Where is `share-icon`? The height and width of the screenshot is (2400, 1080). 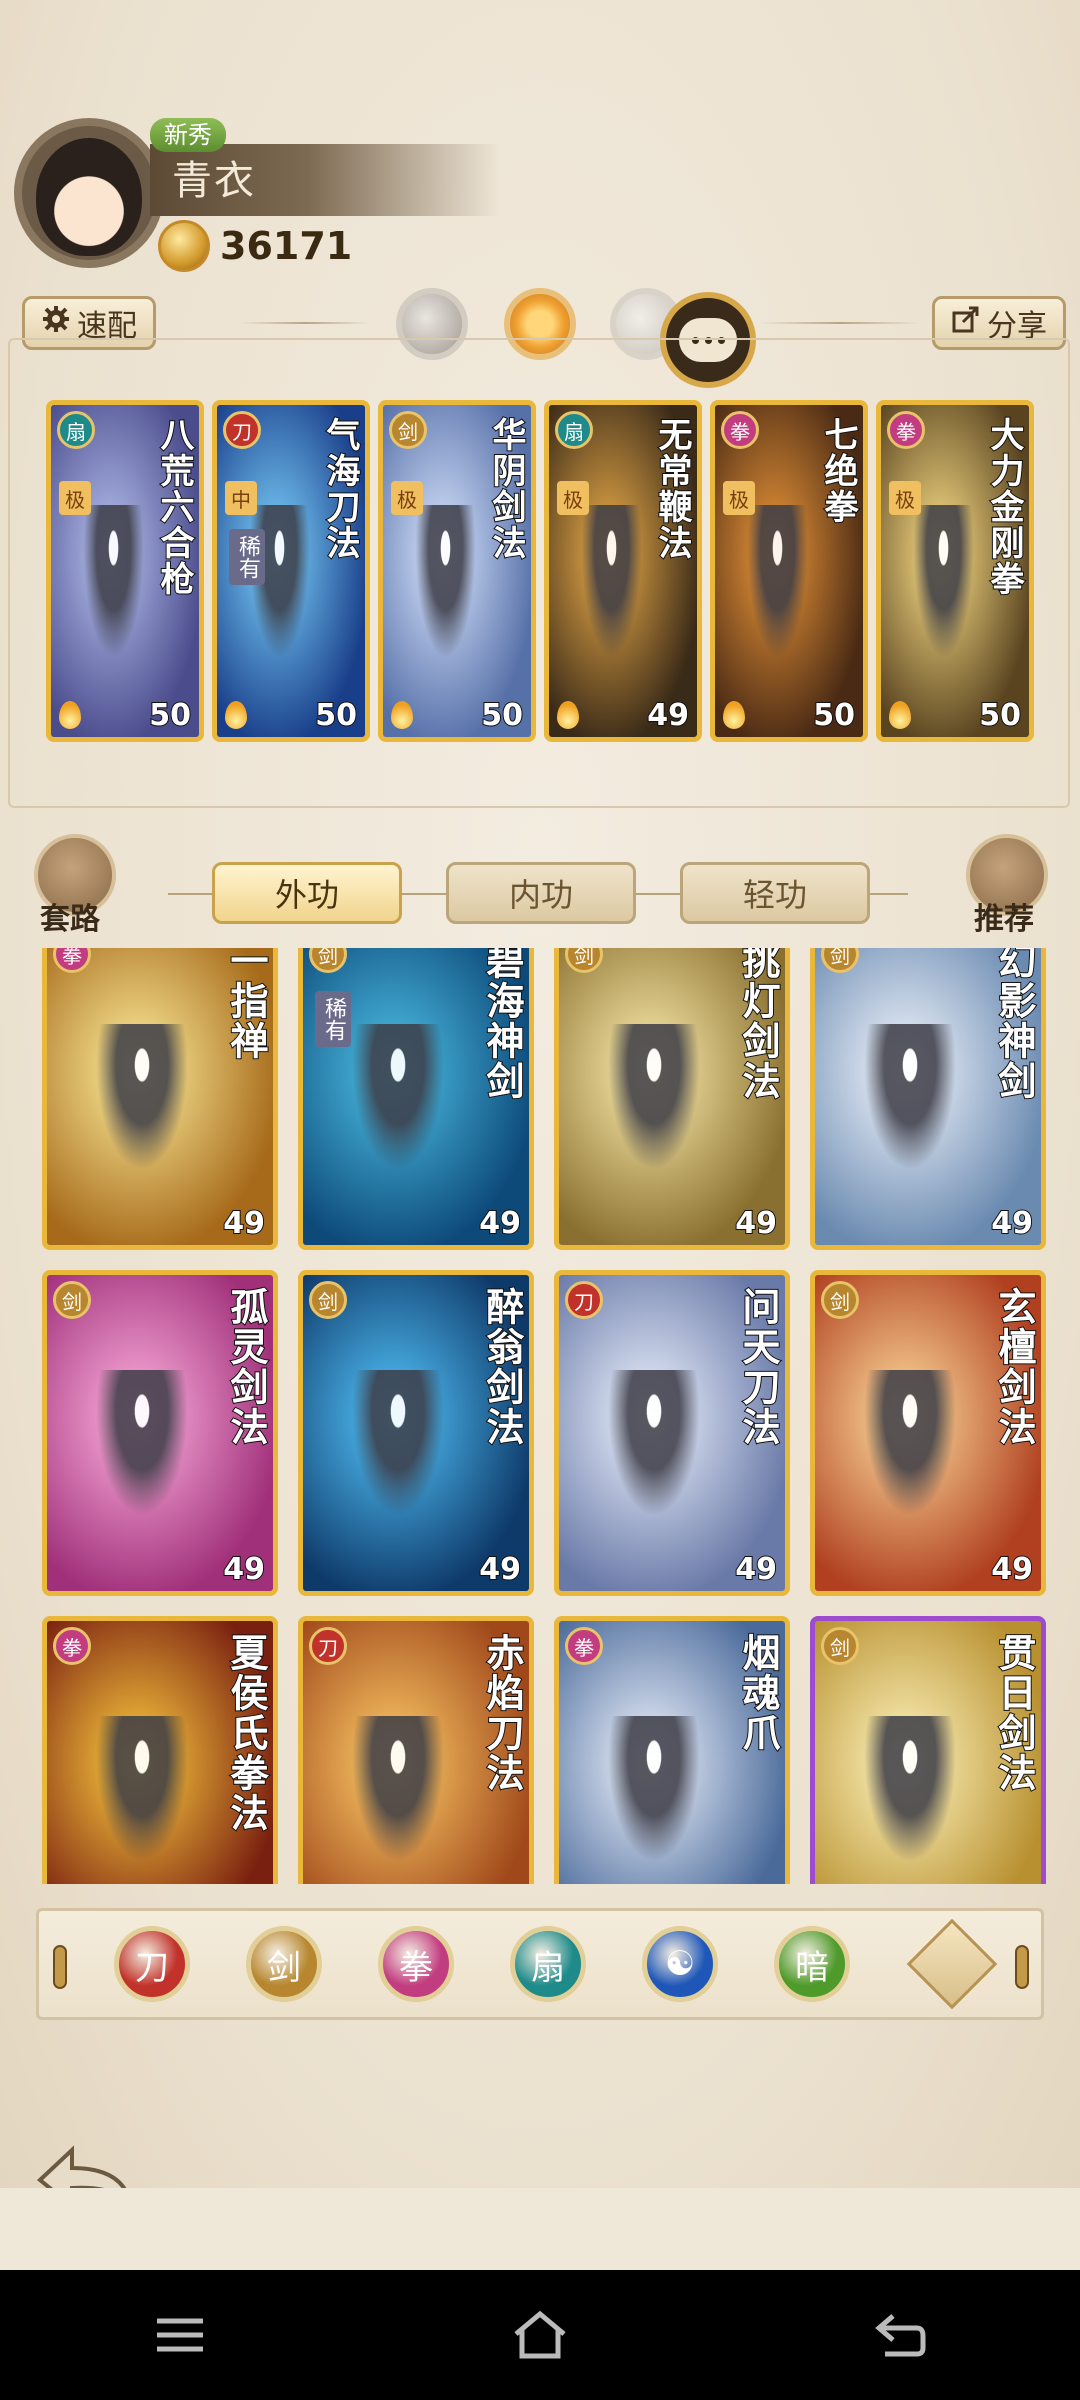
share-icon is located at coordinates (966, 323).